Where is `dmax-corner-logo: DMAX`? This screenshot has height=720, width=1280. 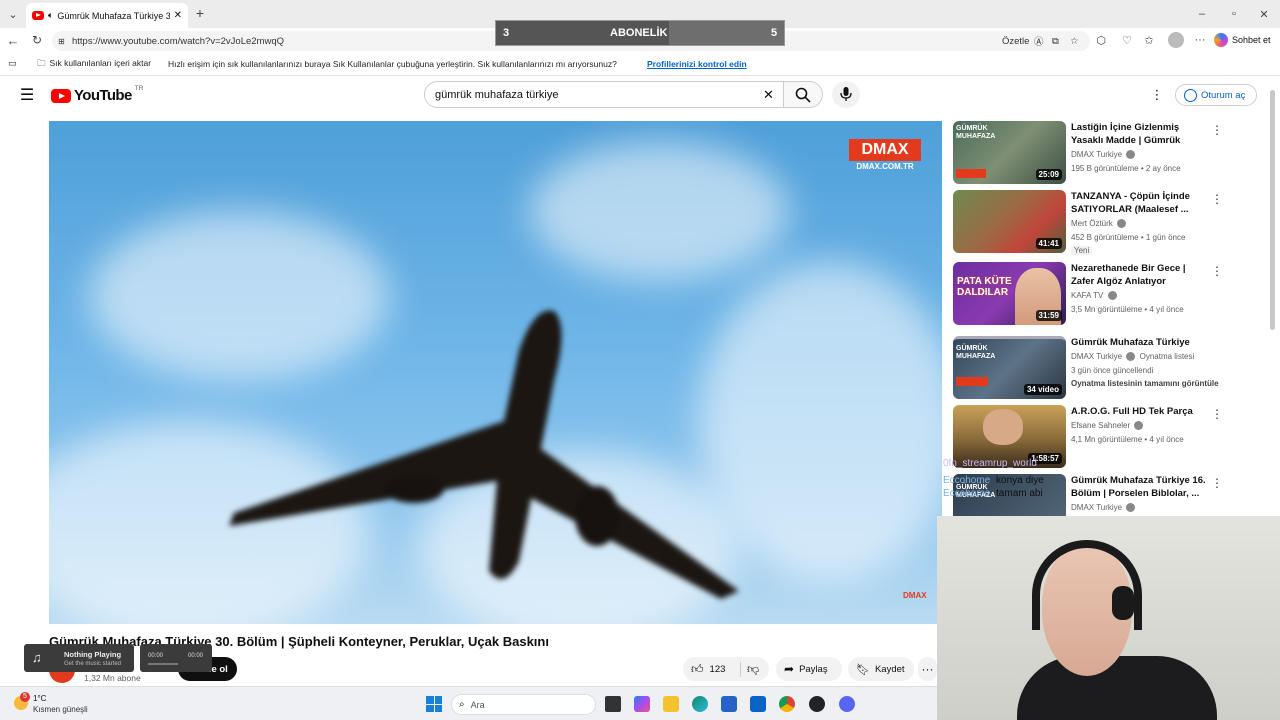 dmax-corner-logo: DMAX is located at coordinates (915, 595).